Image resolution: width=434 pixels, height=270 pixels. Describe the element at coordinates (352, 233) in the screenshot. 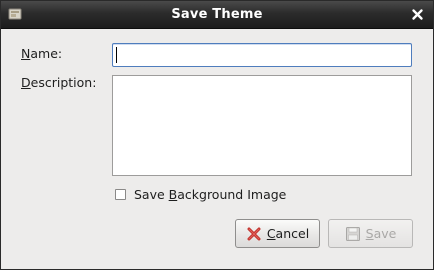

I see `floppy-disk-icon` at that location.